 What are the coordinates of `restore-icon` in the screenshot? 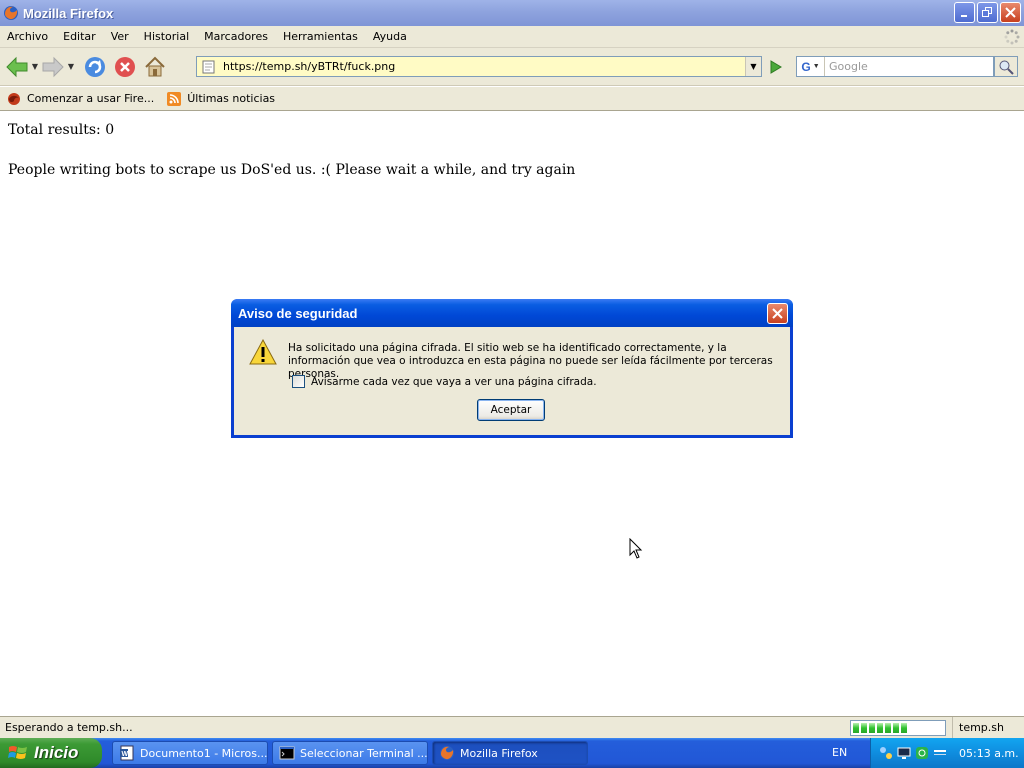 It's located at (987, 12).